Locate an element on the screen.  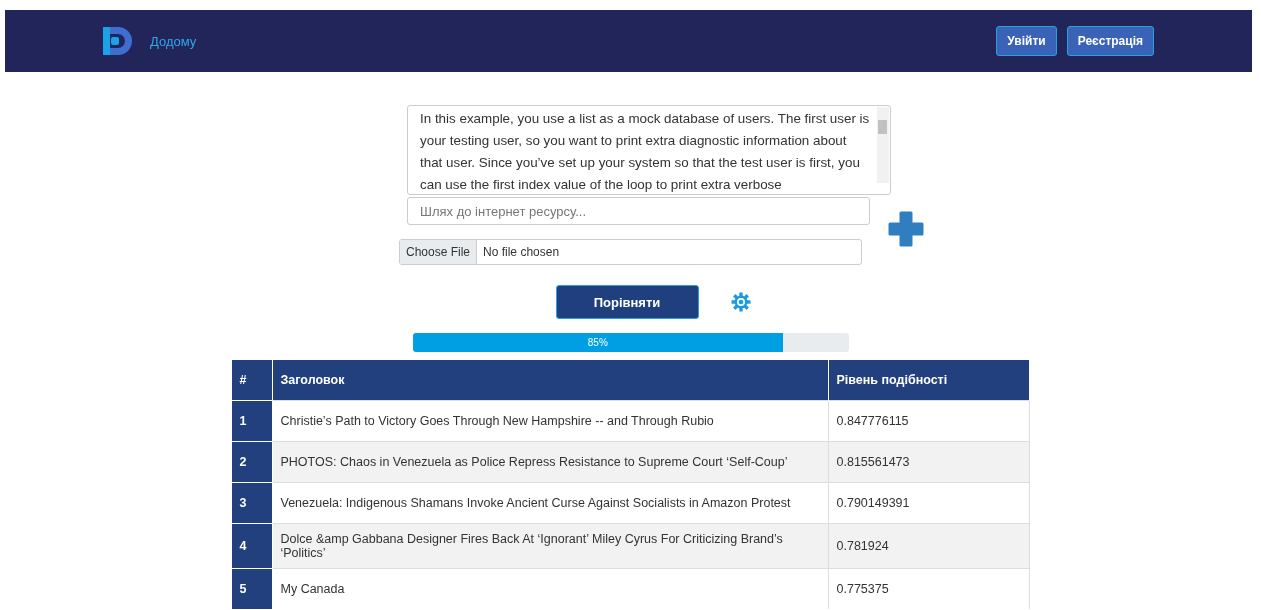
progress-reading: 85% is located at coordinates (597, 342).